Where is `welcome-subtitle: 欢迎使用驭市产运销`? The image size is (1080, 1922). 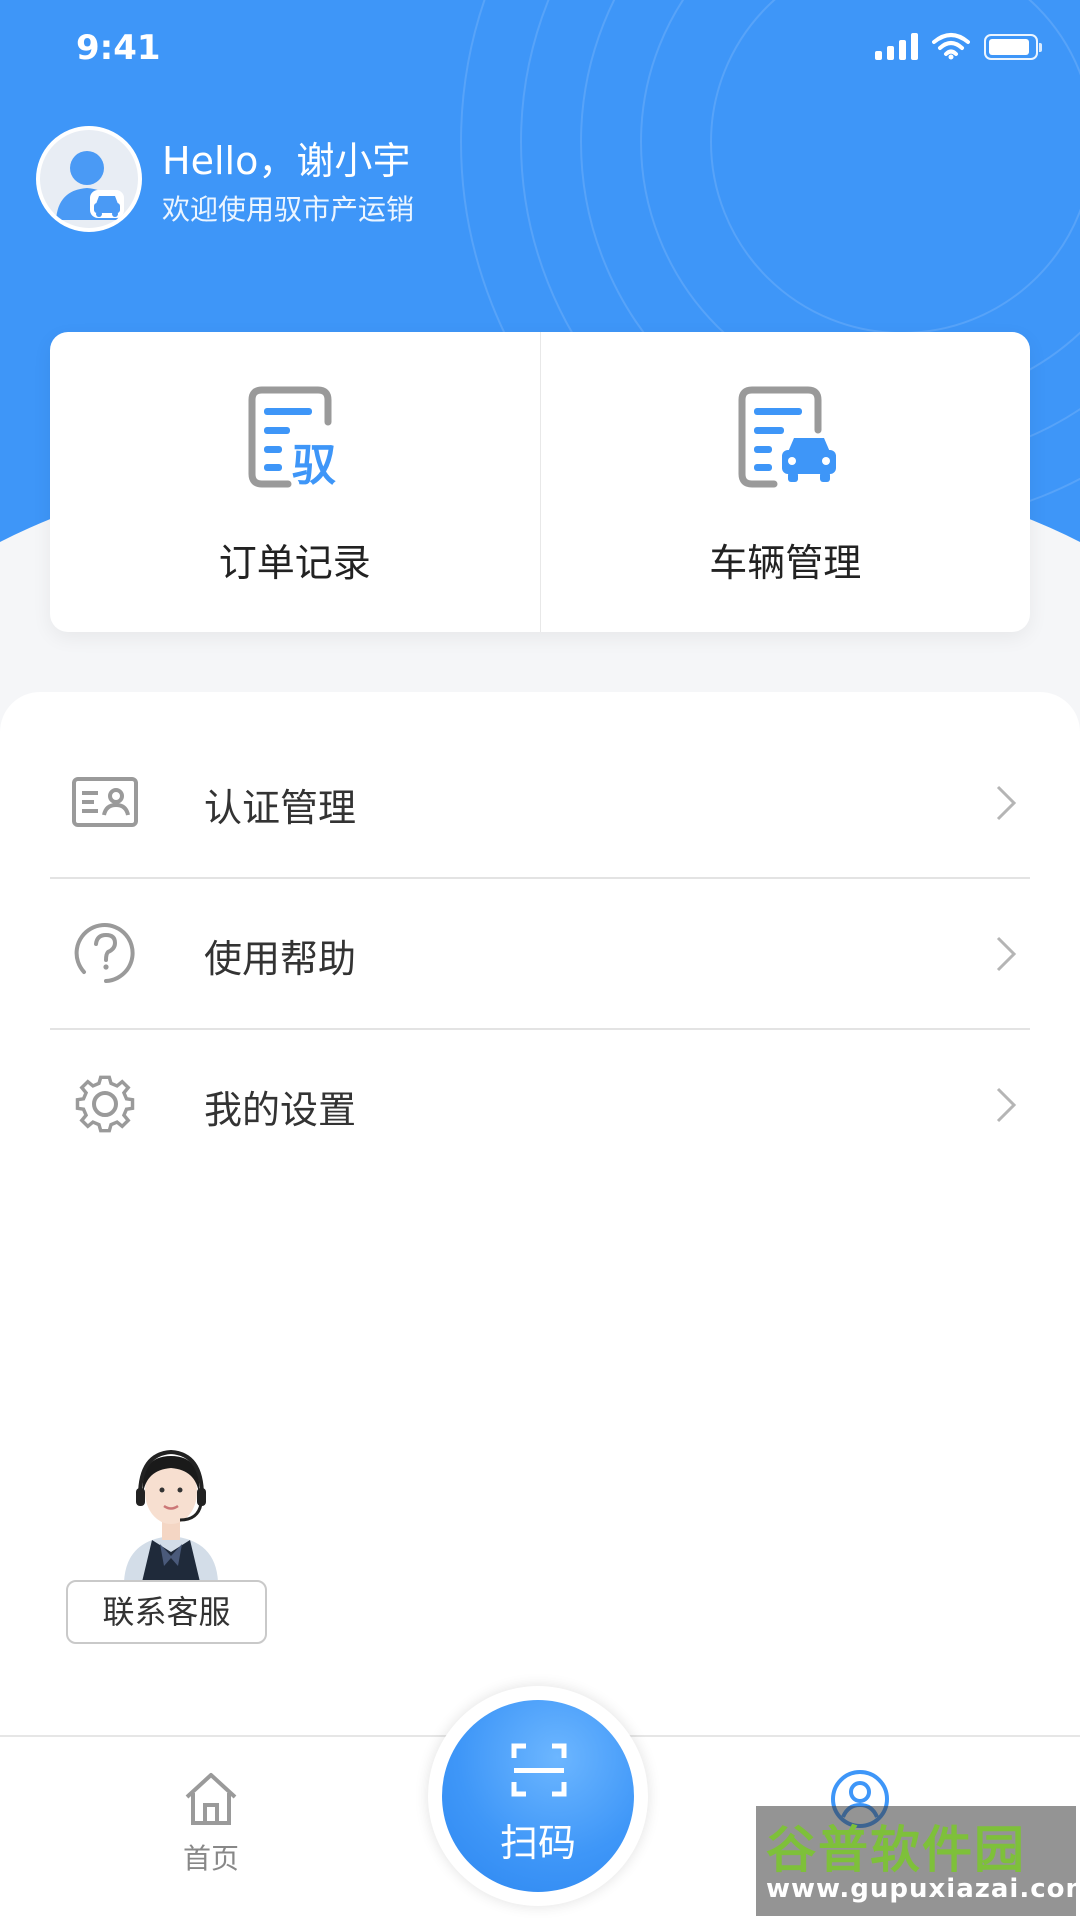
welcome-subtitle: 欢迎使用驭市产运销 is located at coordinates (288, 209).